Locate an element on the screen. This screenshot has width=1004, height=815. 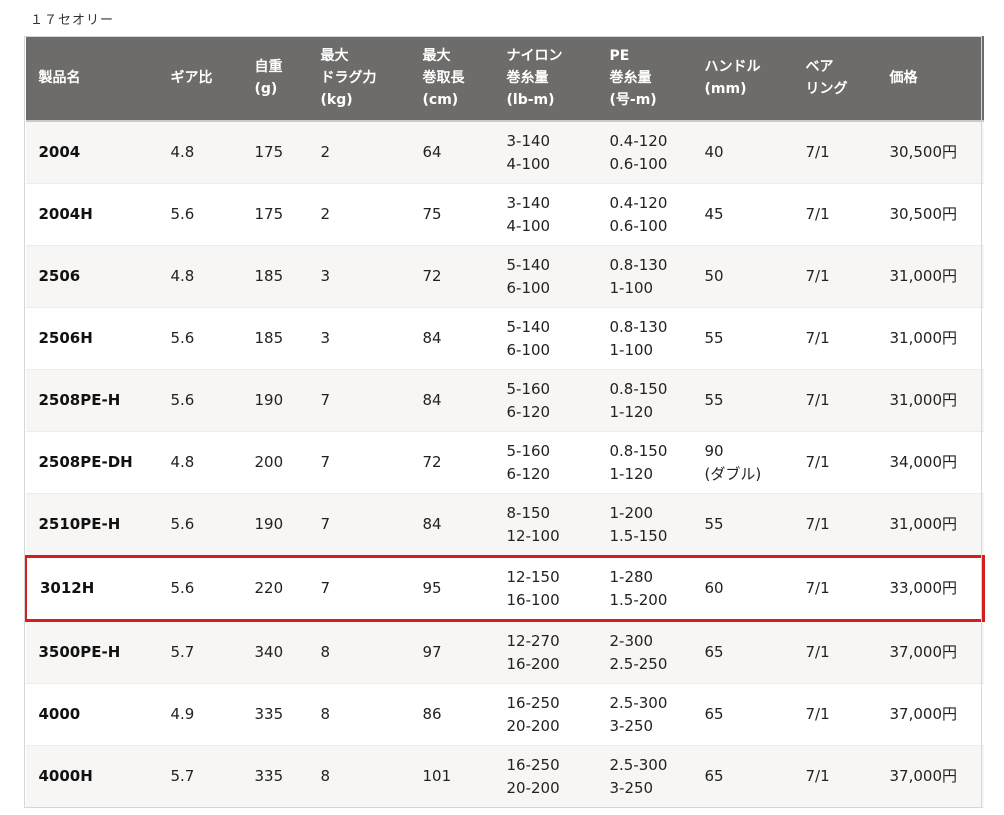
column-header-pe-capacity: PE 巻糸量 (号-m) is located at coordinates (644, 79).